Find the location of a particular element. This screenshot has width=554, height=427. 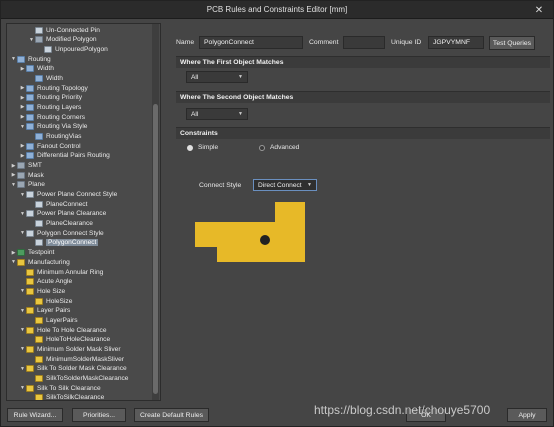

tree-item: RoutingVias is located at coordinates (54, 136).